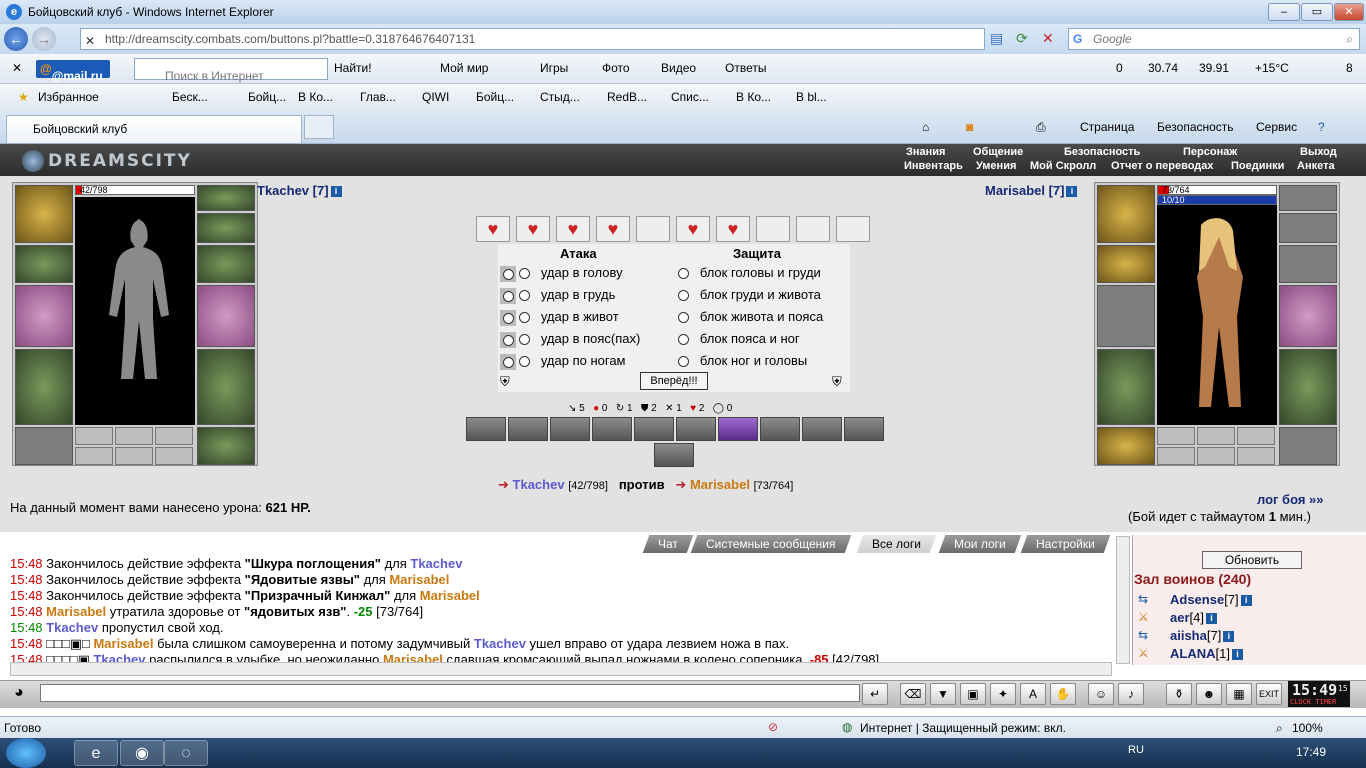  Describe the element at coordinates (231, 70) in the screenshot. I see `internet-search-input: Поиск в Интернет` at that location.